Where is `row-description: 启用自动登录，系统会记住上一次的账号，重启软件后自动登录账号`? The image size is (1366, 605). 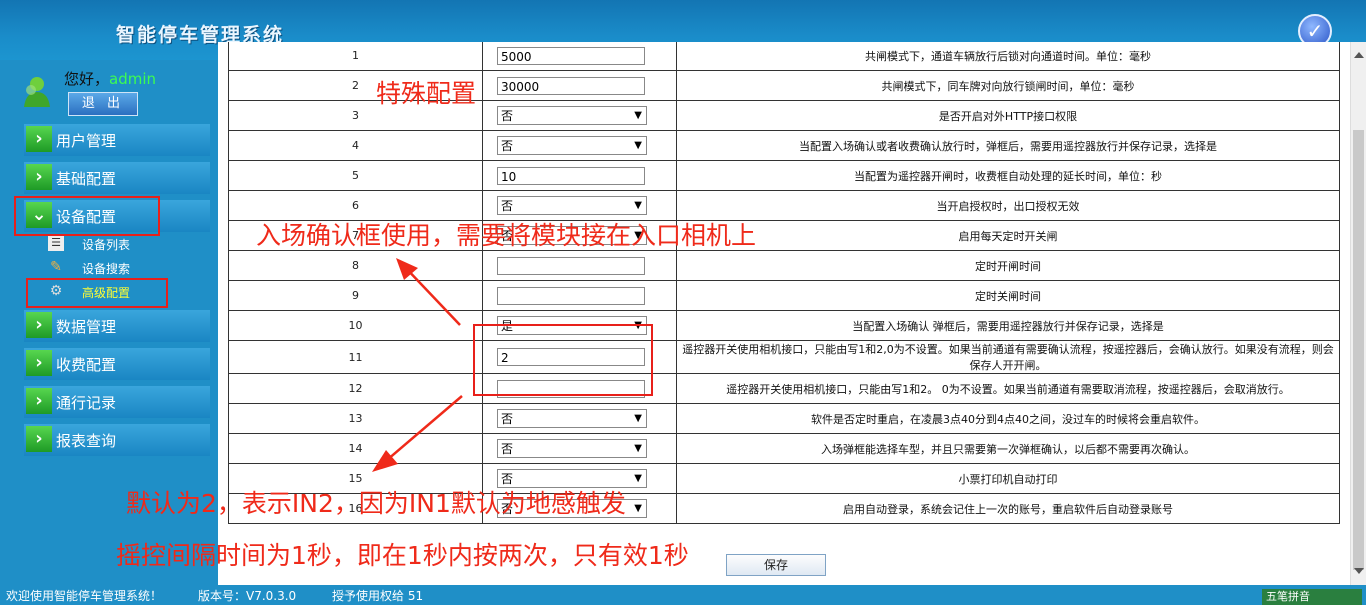 row-description: 启用自动登录，系统会记住上一次的账号，重启软件后自动登录账号 is located at coordinates (1008, 508).